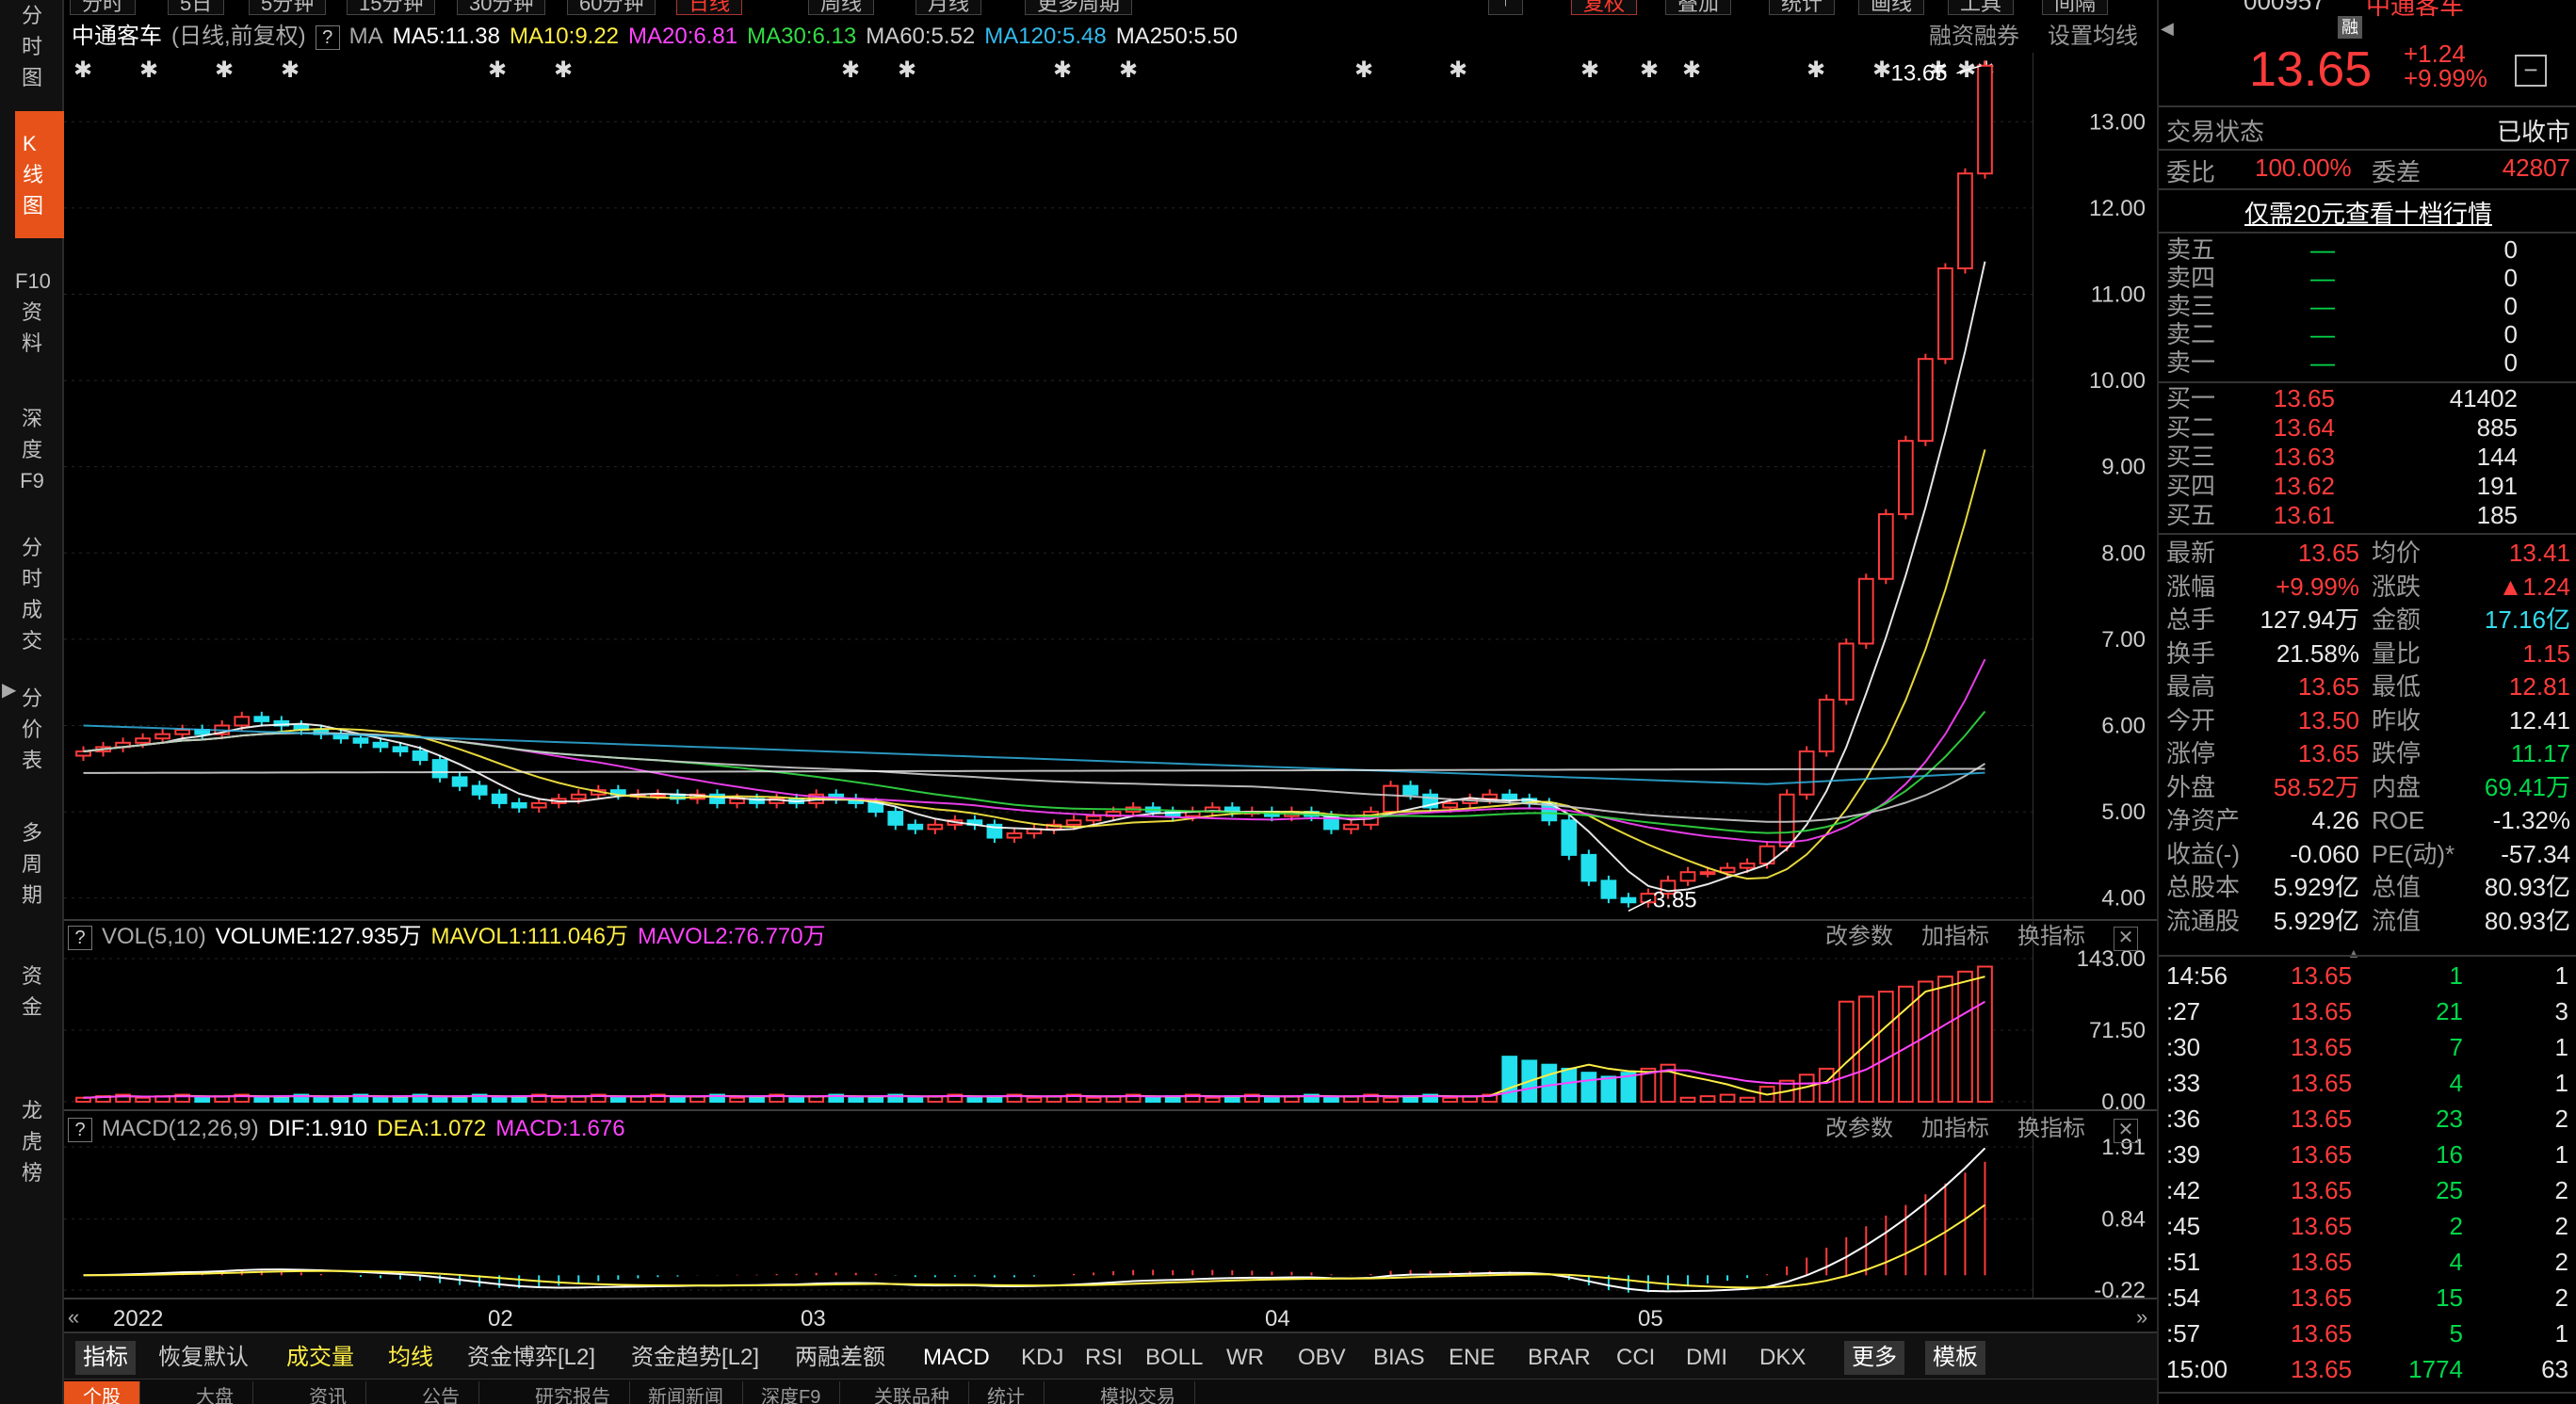  Describe the element at coordinates (2367, 1119) in the screenshot. I see `tick-row: :36 13.65 23 2` at that location.